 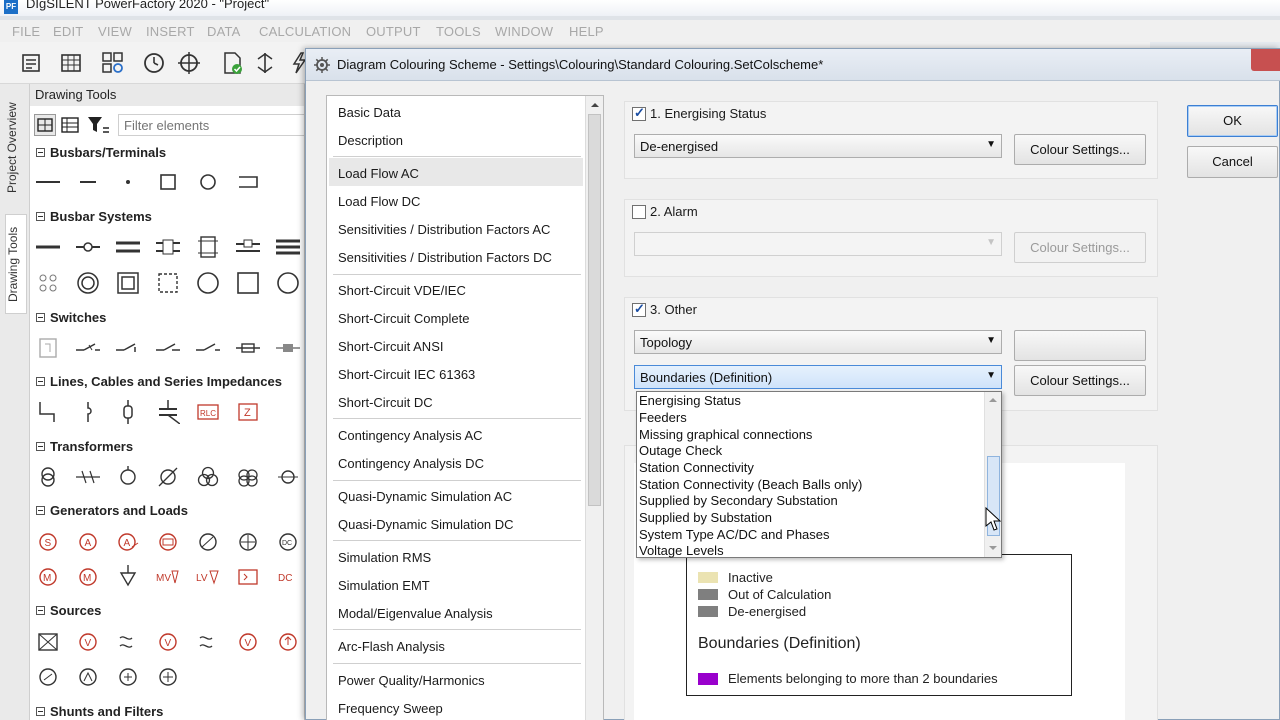 What do you see at coordinates (224, 31) in the screenshot?
I see `menu-data: DATA` at bounding box center [224, 31].